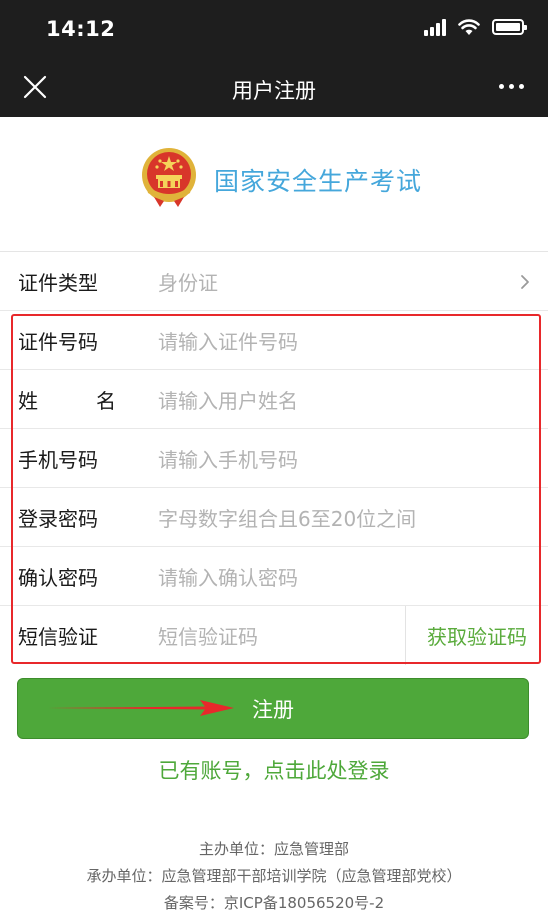 The height and width of the screenshot is (913, 548). I want to click on brand-header: 国家安全生产考试, so click(274, 184).